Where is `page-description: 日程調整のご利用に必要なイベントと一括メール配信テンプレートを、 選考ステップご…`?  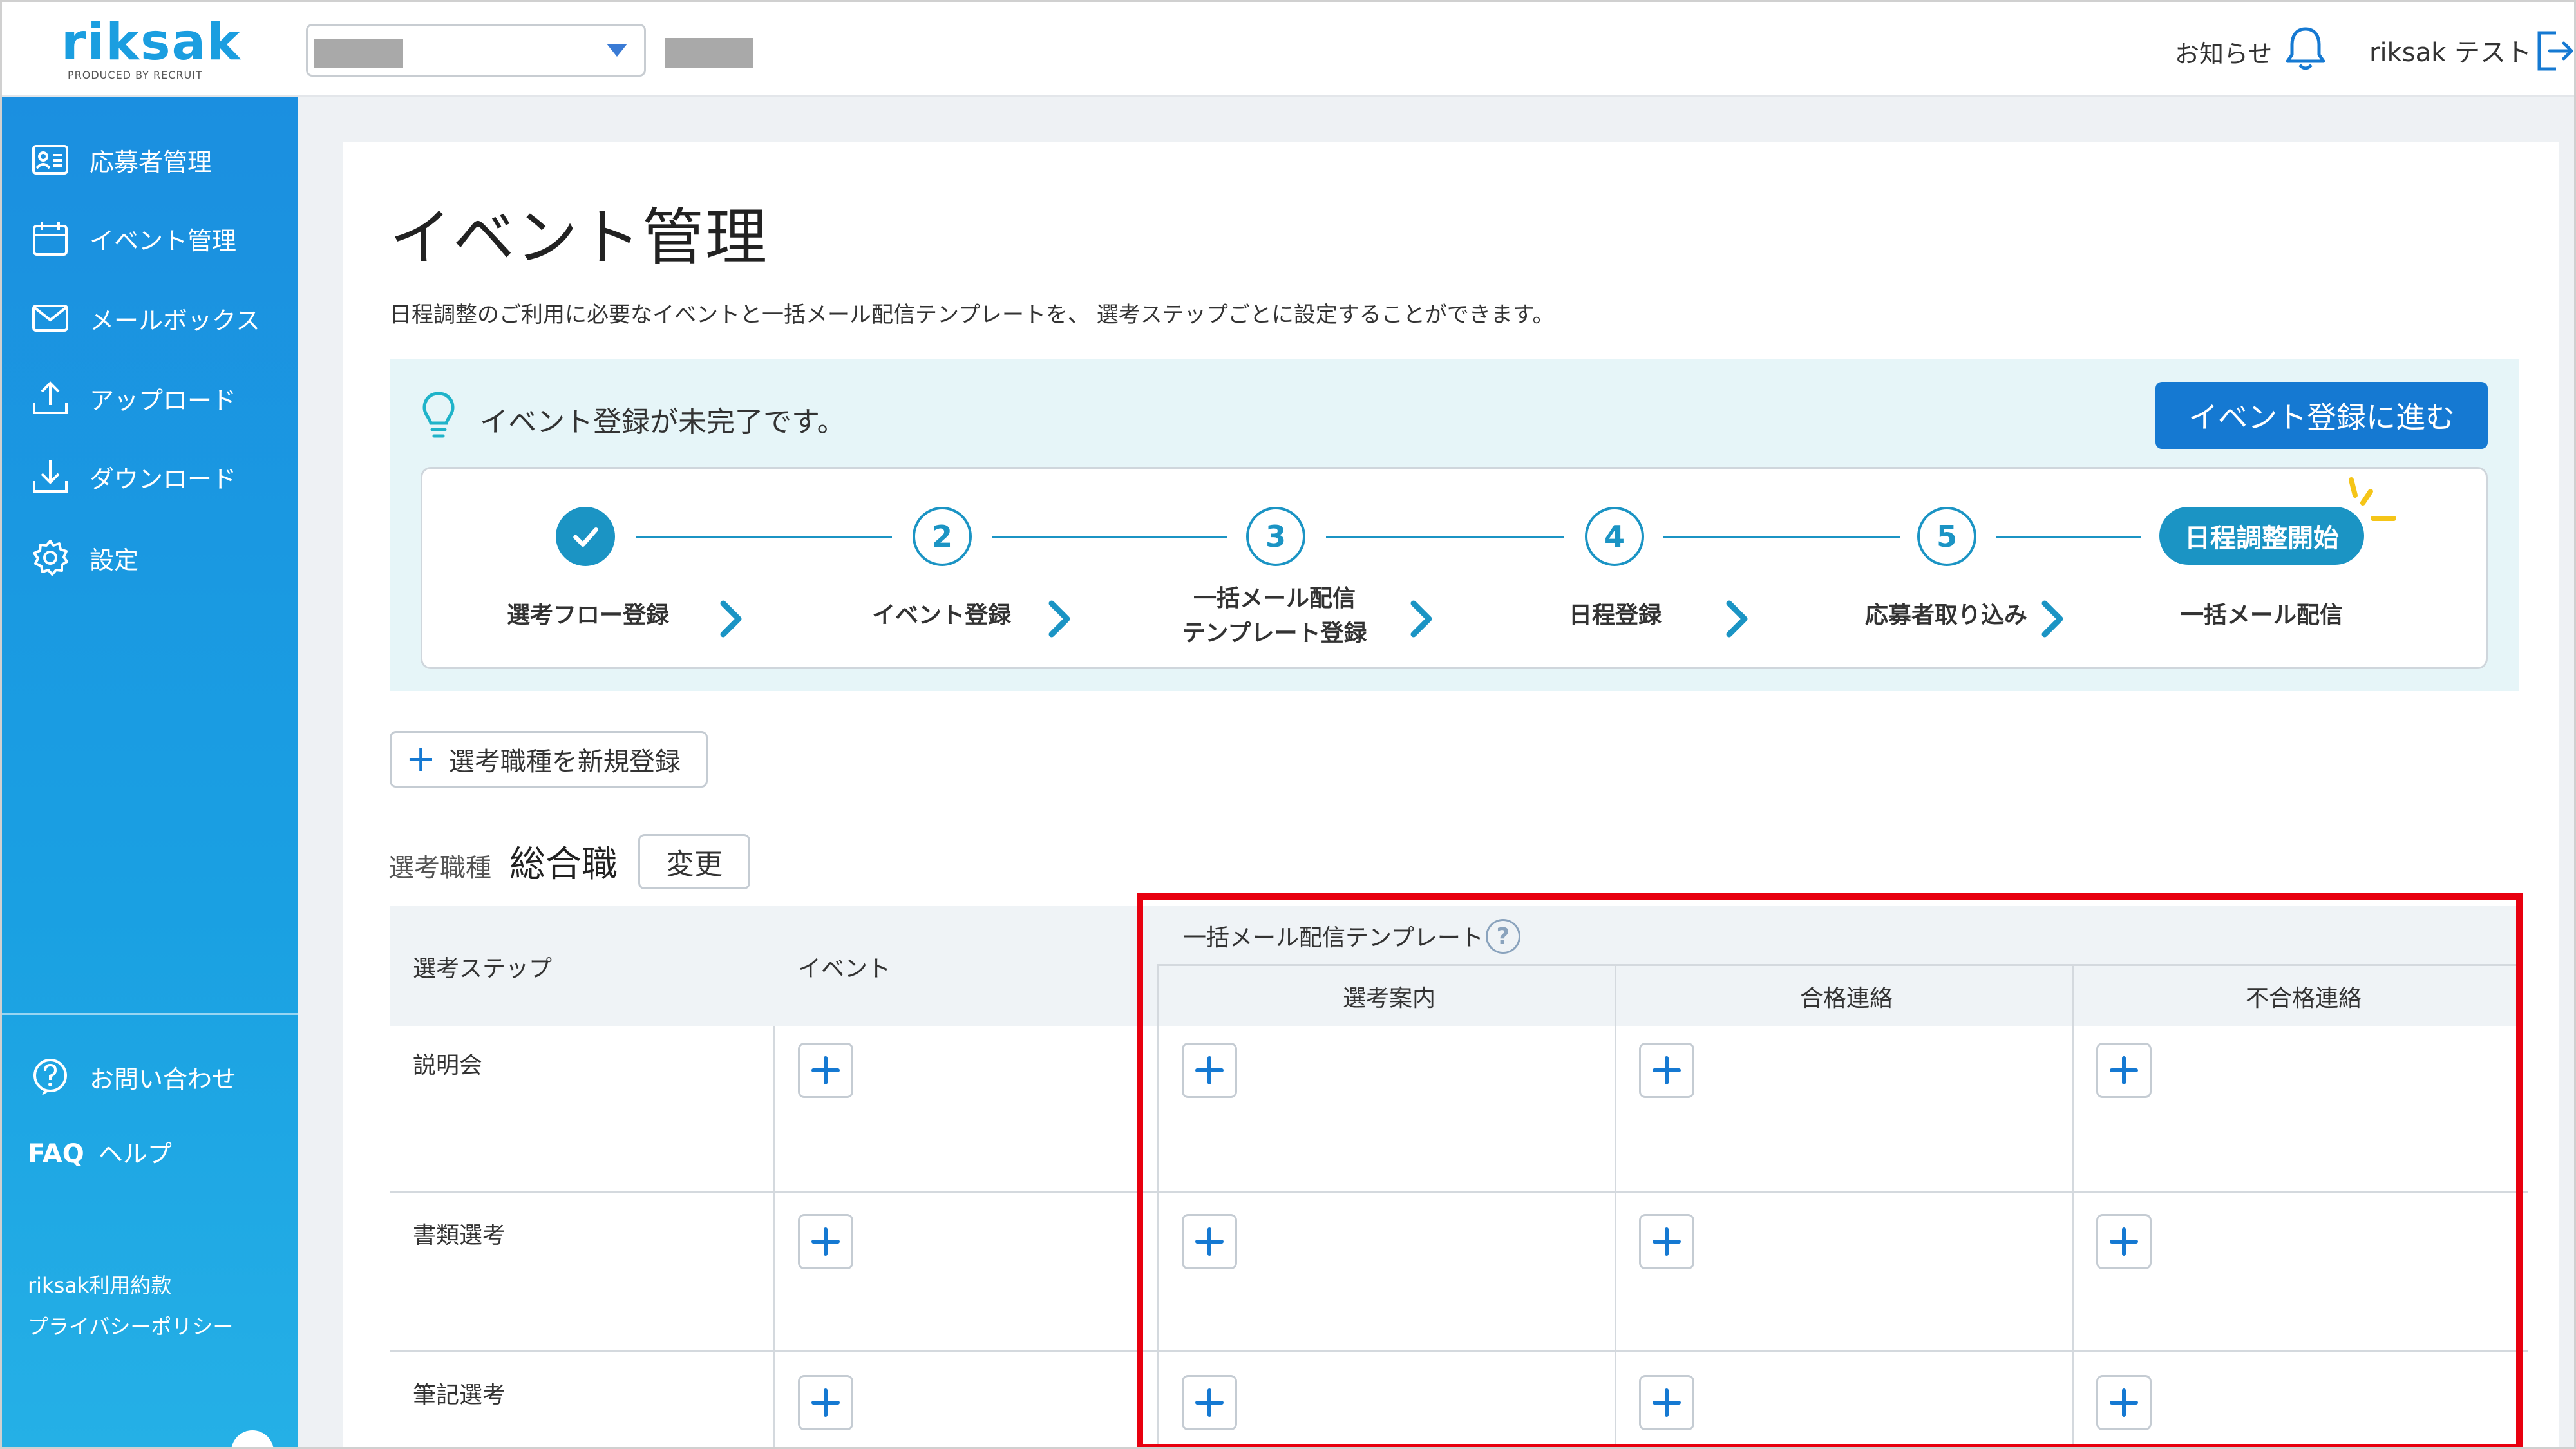
page-description: 日程調整のご利用に必要なイベントと一括メール配信テンプレートを、 選考ステップご… is located at coordinates (973, 315).